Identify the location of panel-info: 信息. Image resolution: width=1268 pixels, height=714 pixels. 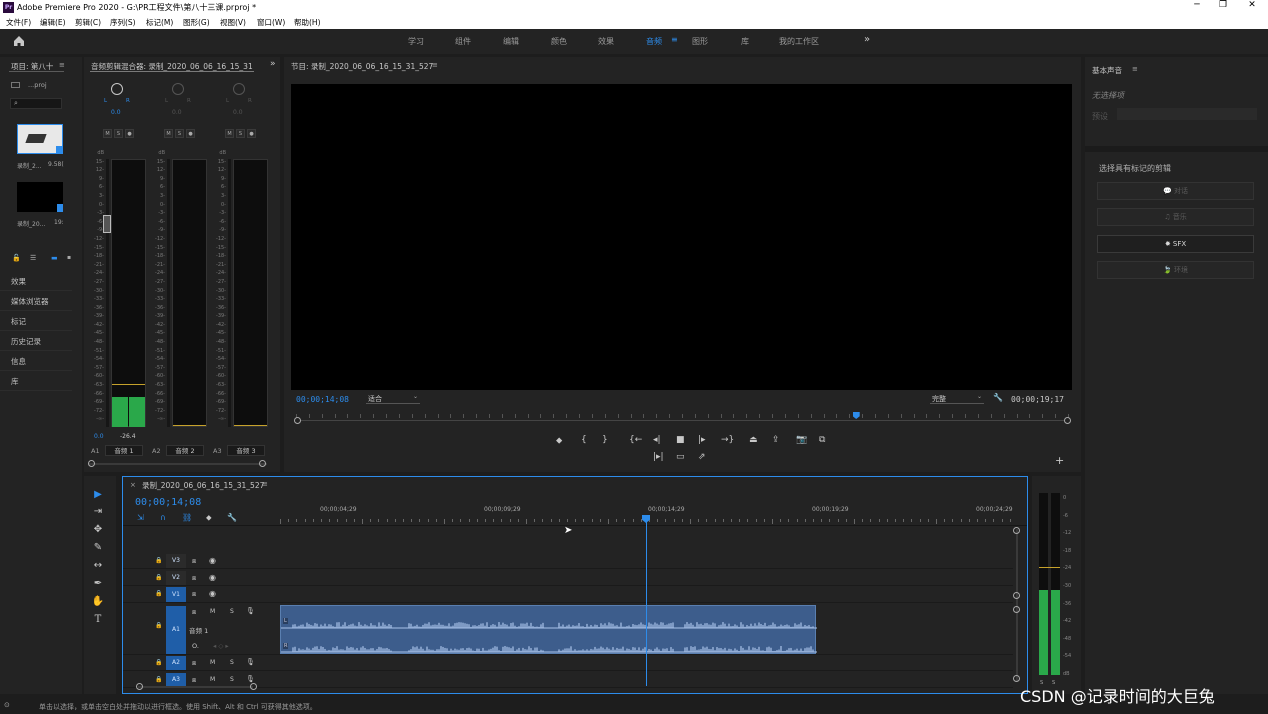
(36, 361).